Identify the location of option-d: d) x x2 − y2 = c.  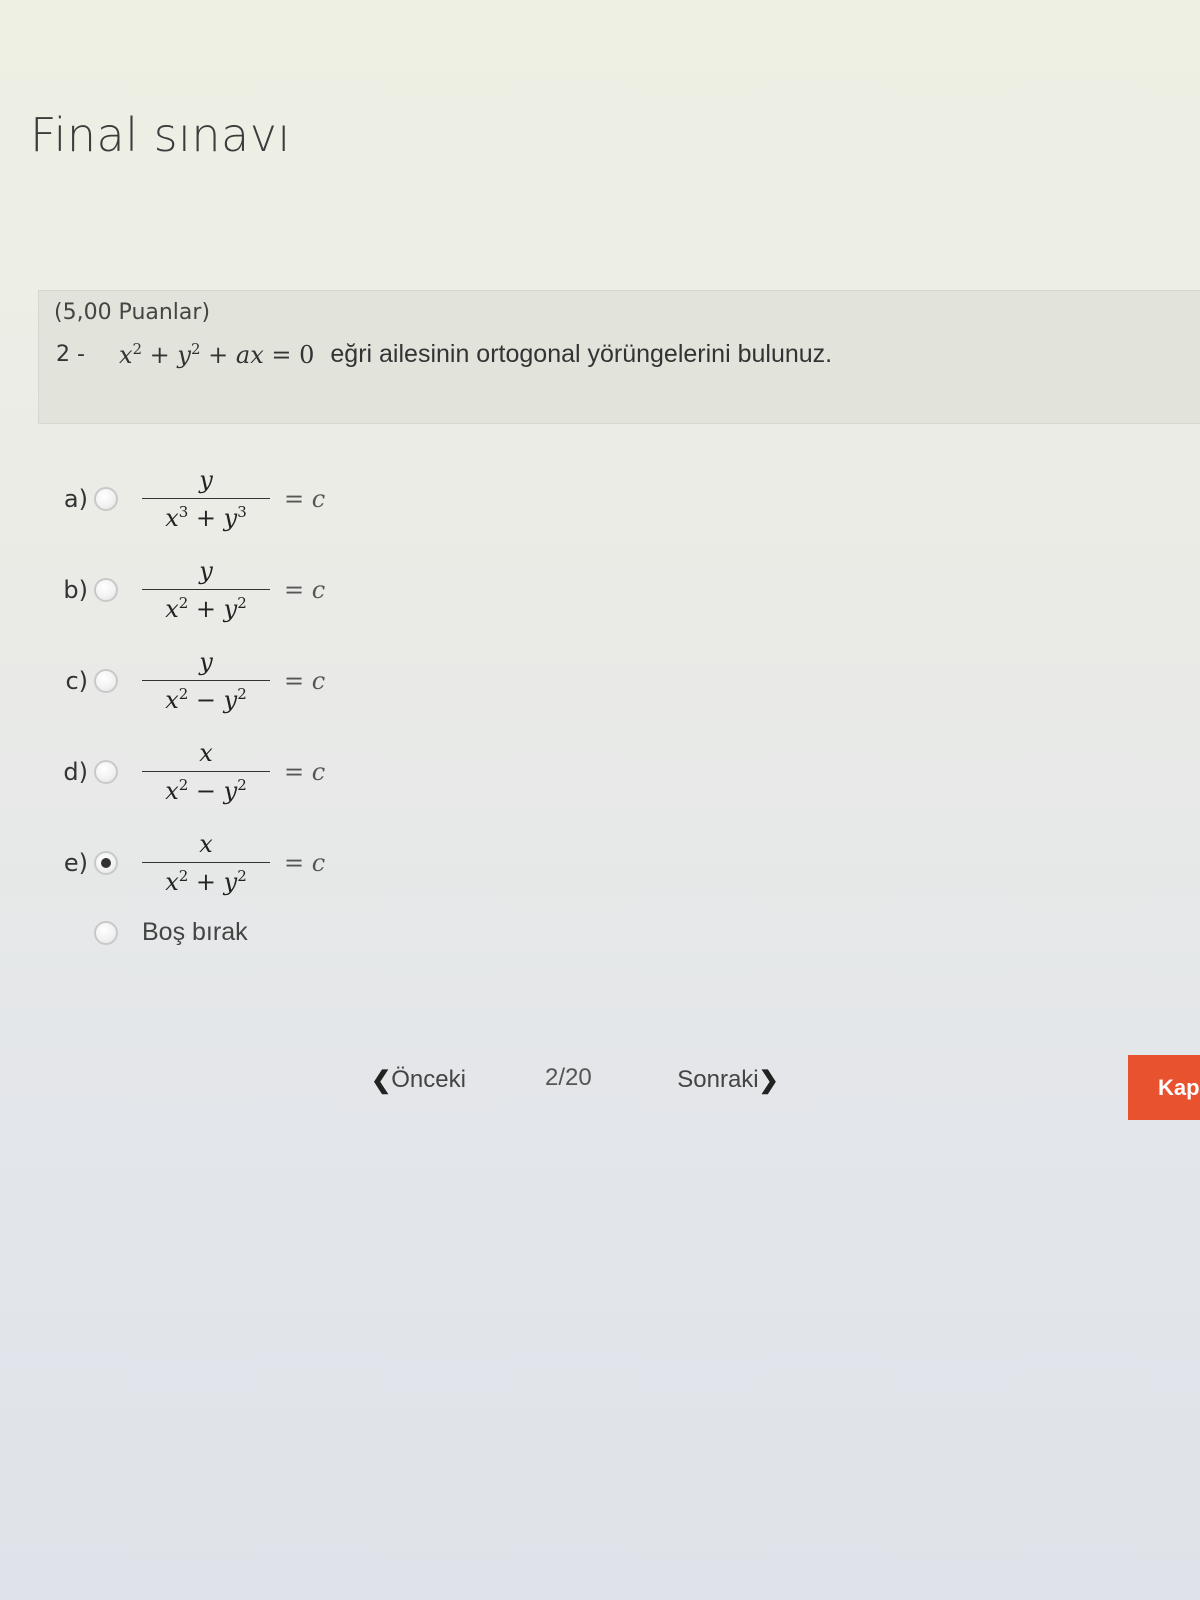
(182, 772).